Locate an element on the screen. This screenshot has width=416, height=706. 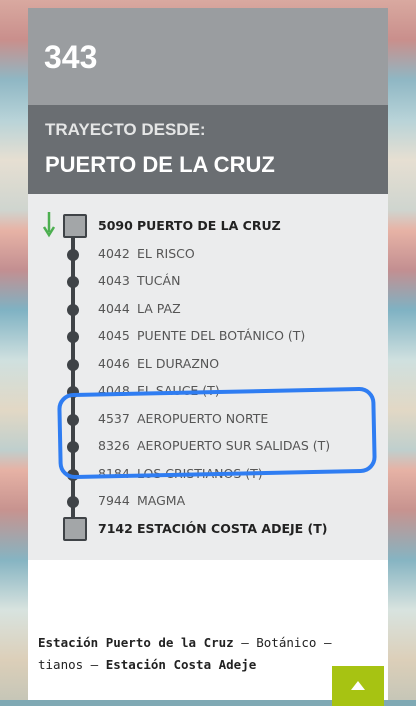
stop-name: ESTACIÓN COSTA ADEJE (T) is located at coordinates (232, 528).